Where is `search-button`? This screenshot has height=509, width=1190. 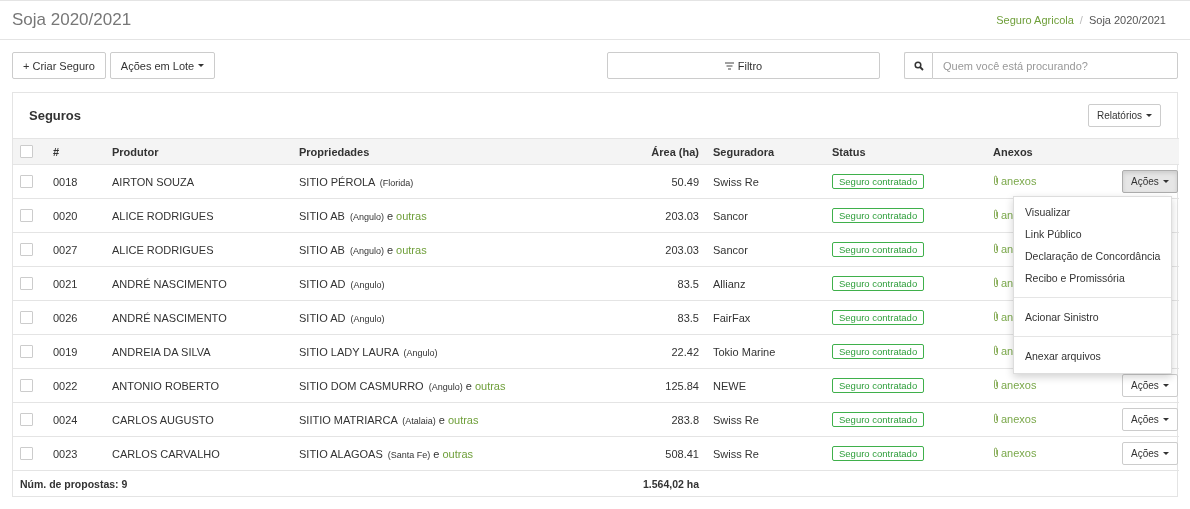
search-button is located at coordinates (918, 65).